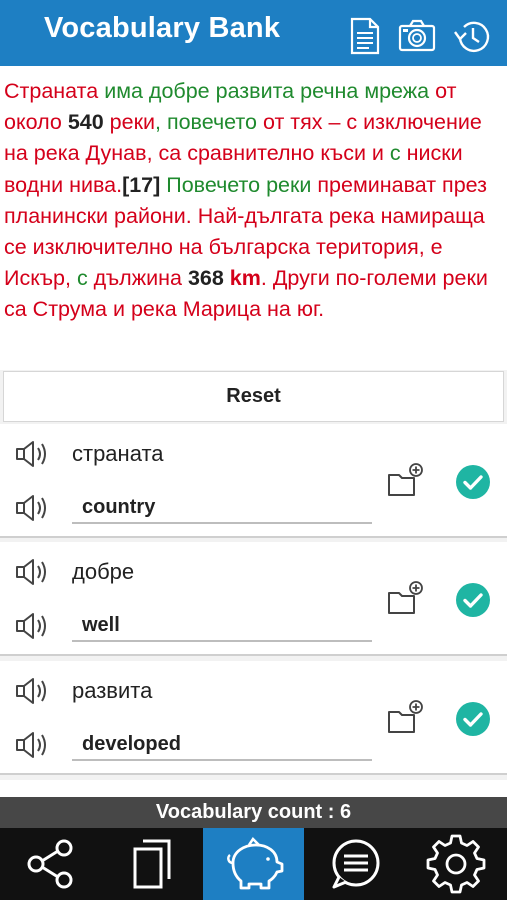 The width and height of the screenshot is (507, 900). I want to click on nav-copy, so click(151, 864).